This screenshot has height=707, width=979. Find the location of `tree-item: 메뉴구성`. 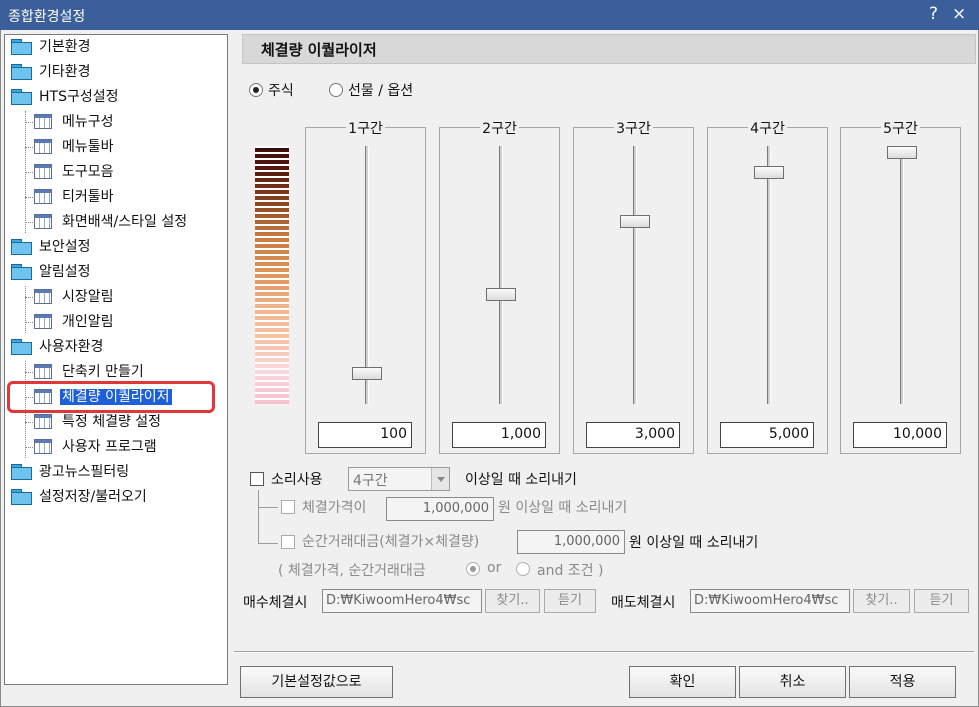

tree-item: 메뉴구성 is located at coordinates (70, 122).